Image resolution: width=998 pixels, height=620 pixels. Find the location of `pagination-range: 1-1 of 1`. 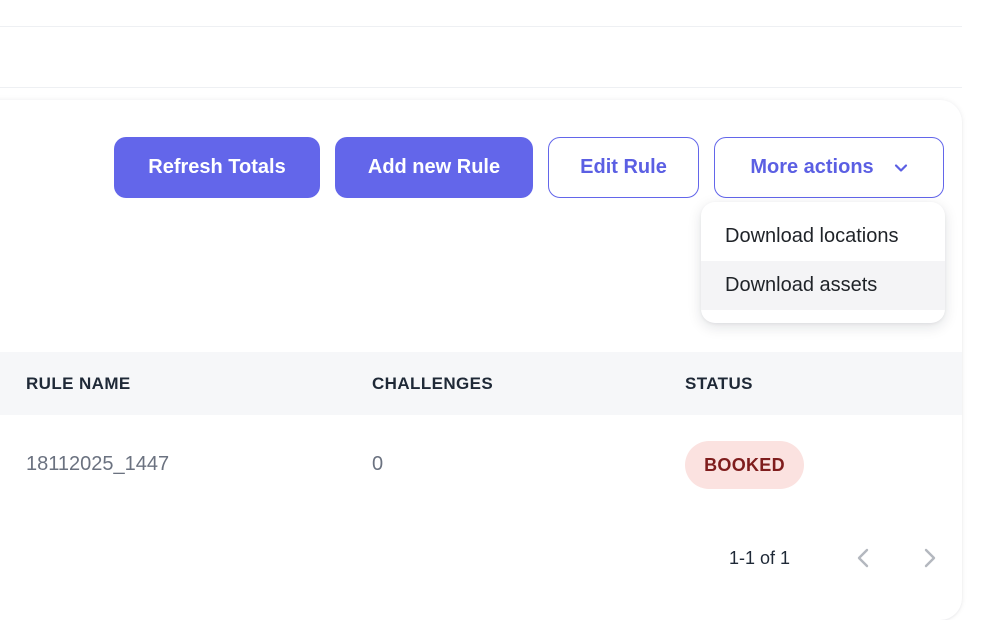

pagination-range: 1-1 of 1 is located at coordinates (759, 558).